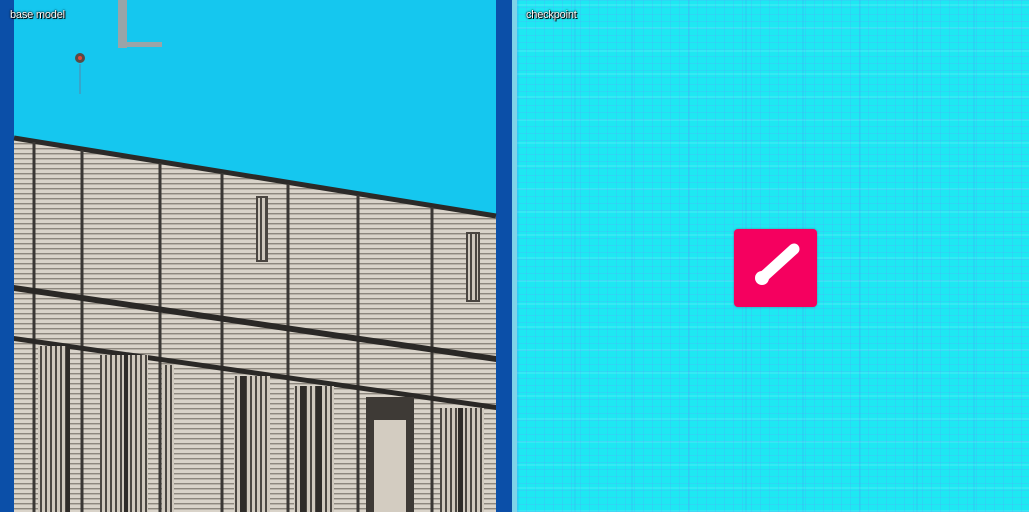 The image size is (1029, 512). What do you see at coordinates (37, 15) in the screenshot?
I see `base-model-caption: base model` at bounding box center [37, 15].